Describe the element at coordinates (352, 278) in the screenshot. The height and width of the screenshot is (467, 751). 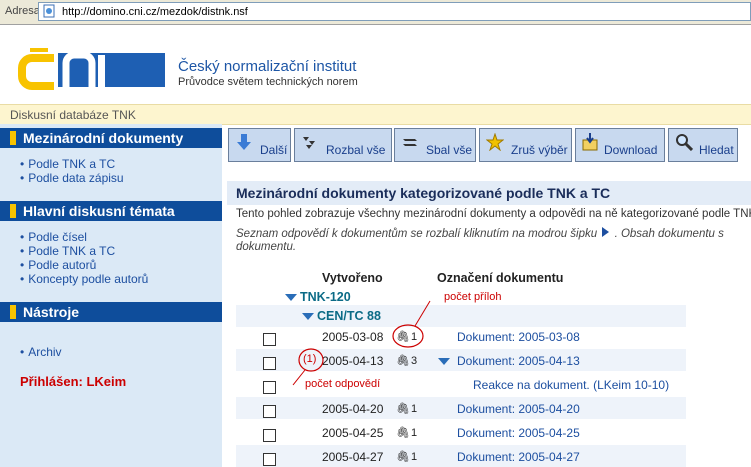
I see `column-header-created: Vytvořeno` at that location.